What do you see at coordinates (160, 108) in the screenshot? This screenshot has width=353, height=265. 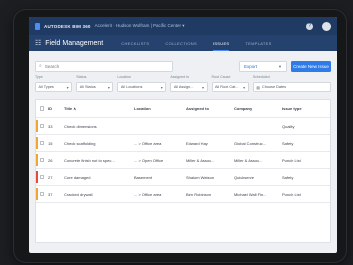 I see `header-location: Location` at bounding box center [160, 108].